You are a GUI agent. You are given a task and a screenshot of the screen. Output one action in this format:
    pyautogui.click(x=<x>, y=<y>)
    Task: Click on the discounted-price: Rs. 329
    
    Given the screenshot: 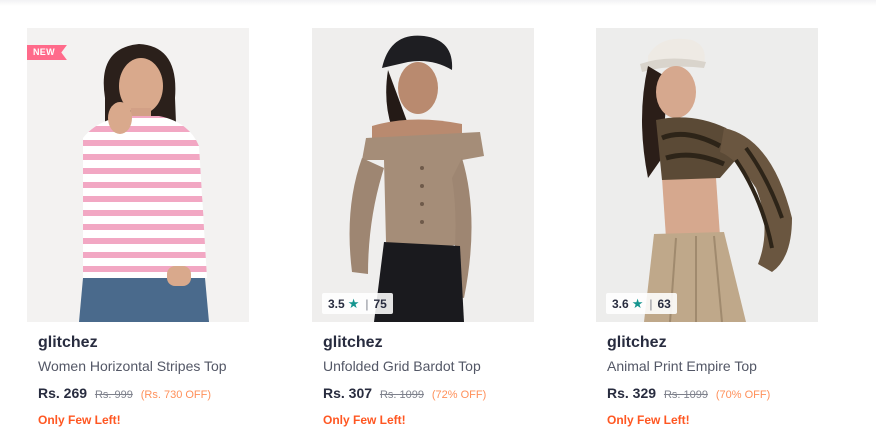 What is the action you would take?
    pyautogui.click(x=632, y=393)
    